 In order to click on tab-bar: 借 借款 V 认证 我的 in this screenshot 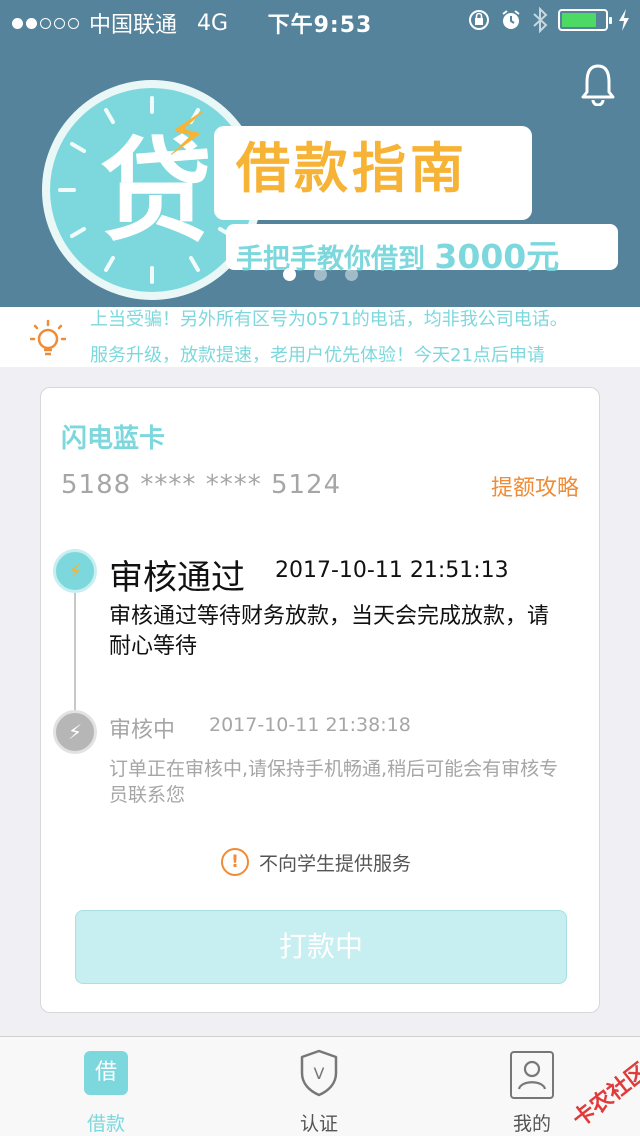, I will do `click(320, 1086)`.